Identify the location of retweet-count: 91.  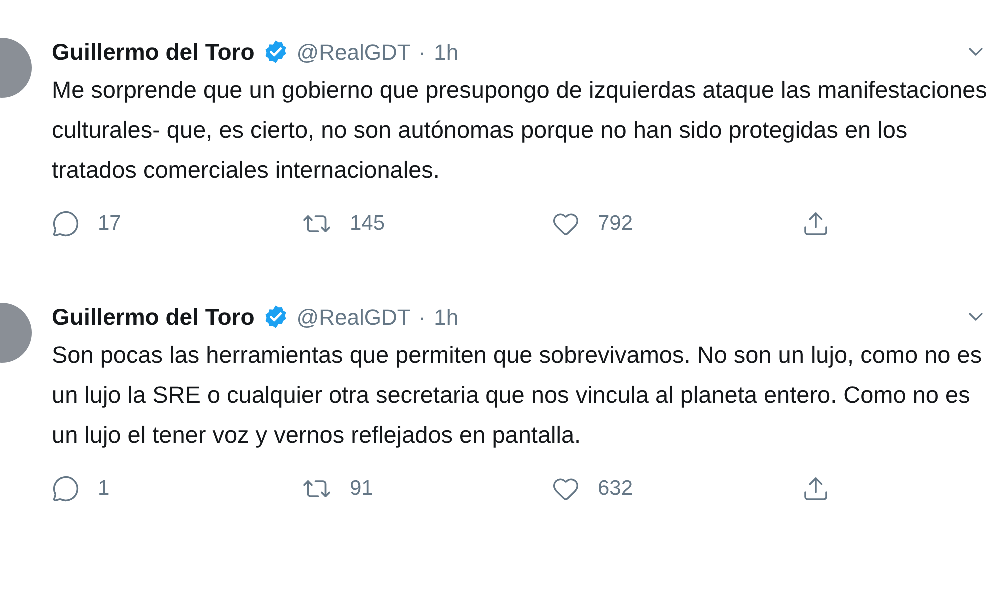
(362, 489).